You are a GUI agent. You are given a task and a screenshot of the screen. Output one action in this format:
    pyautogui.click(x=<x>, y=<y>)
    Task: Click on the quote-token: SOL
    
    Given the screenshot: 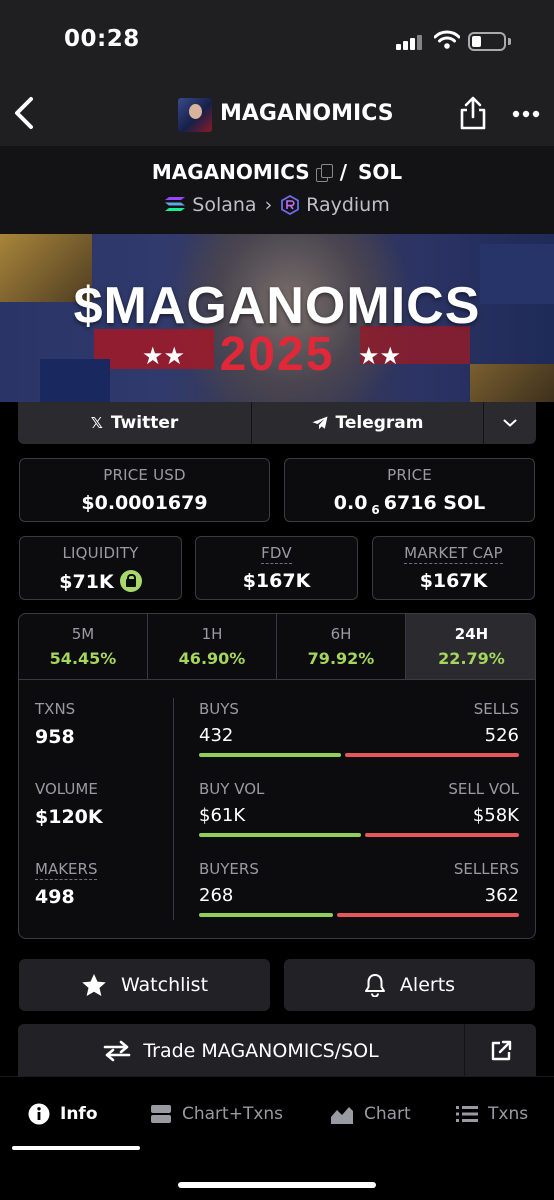 What is the action you would take?
    pyautogui.click(x=380, y=172)
    